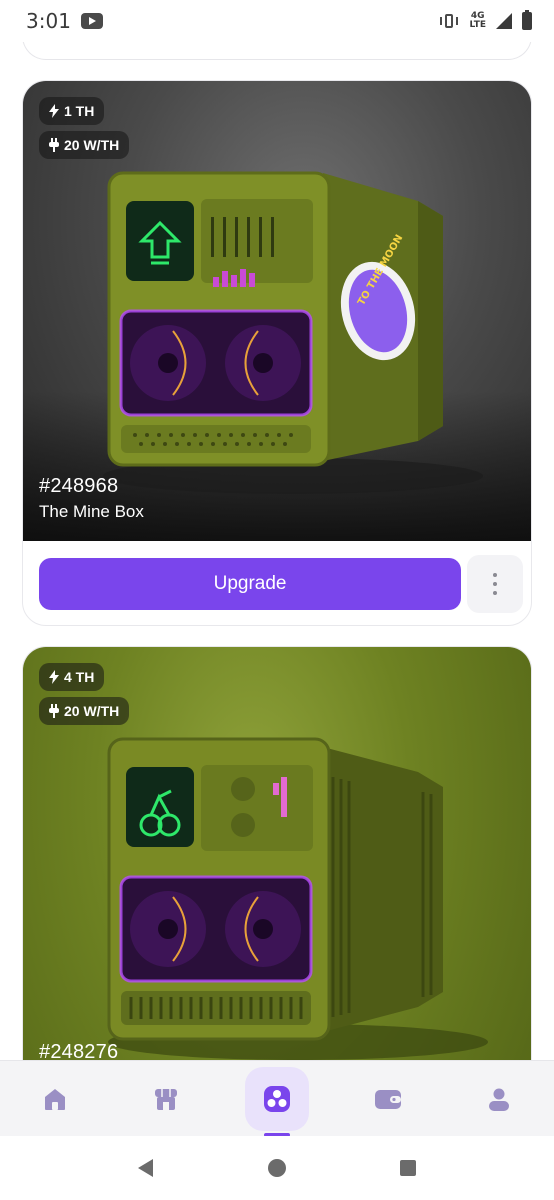  Describe the element at coordinates (449, 21) in the screenshot. I see `vibrate-icon` at that location.